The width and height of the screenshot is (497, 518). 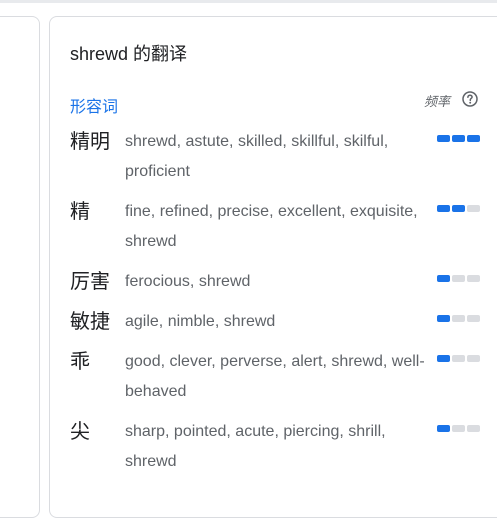 I want to click on entry-word: 精, so click(x=80, y=212).